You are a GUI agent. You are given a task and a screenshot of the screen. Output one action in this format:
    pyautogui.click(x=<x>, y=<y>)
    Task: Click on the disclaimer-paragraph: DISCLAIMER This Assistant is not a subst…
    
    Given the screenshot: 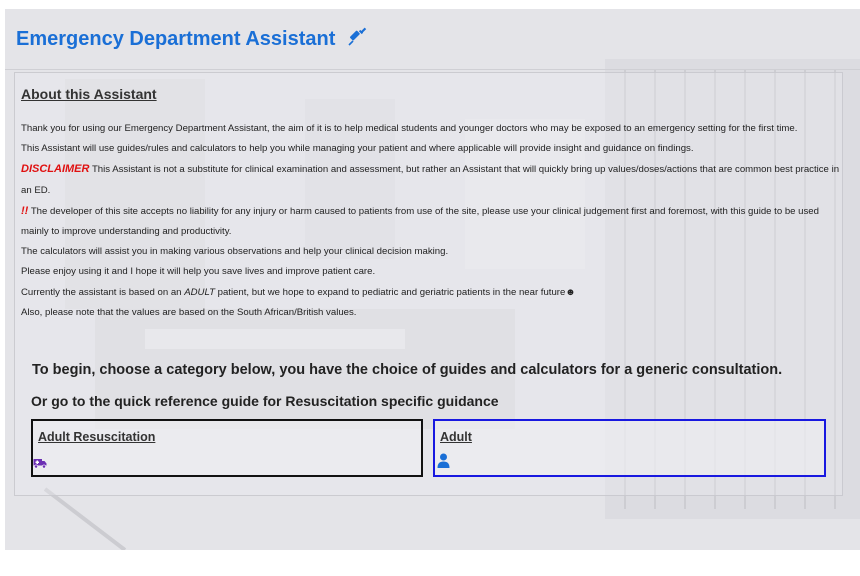 What is the action you would take?
    pyautogui.click(x=431, y=179)
    